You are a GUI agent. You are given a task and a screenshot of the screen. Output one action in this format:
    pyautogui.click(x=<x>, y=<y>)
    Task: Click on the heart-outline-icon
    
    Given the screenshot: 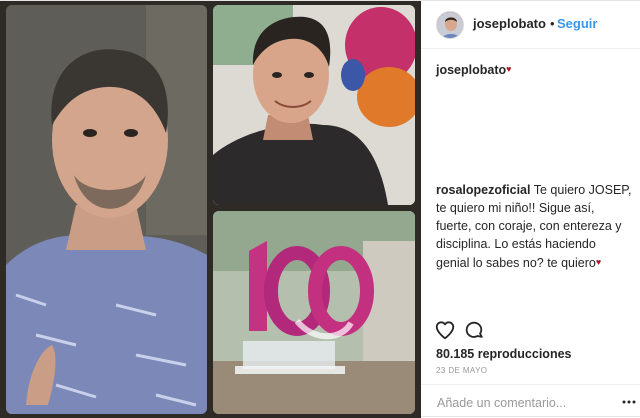 What is the action you would take?
    pyautogui.click(x=445, y=330)
    